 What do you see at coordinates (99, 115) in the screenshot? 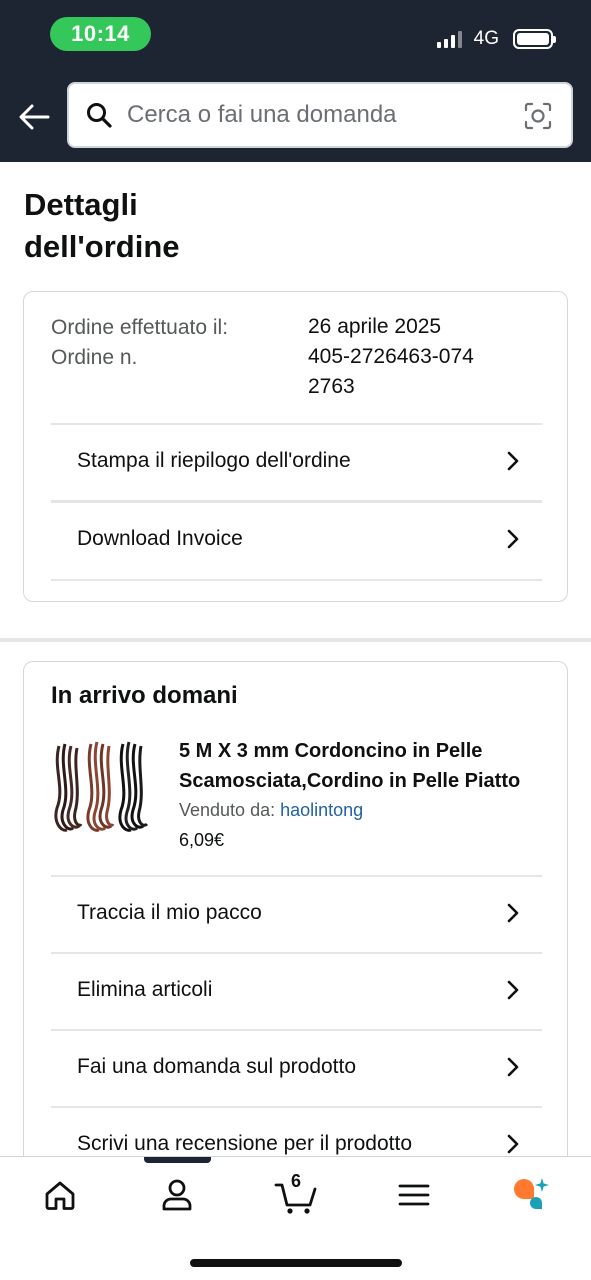
I see `search-icon` at bounding box center [99, 115].